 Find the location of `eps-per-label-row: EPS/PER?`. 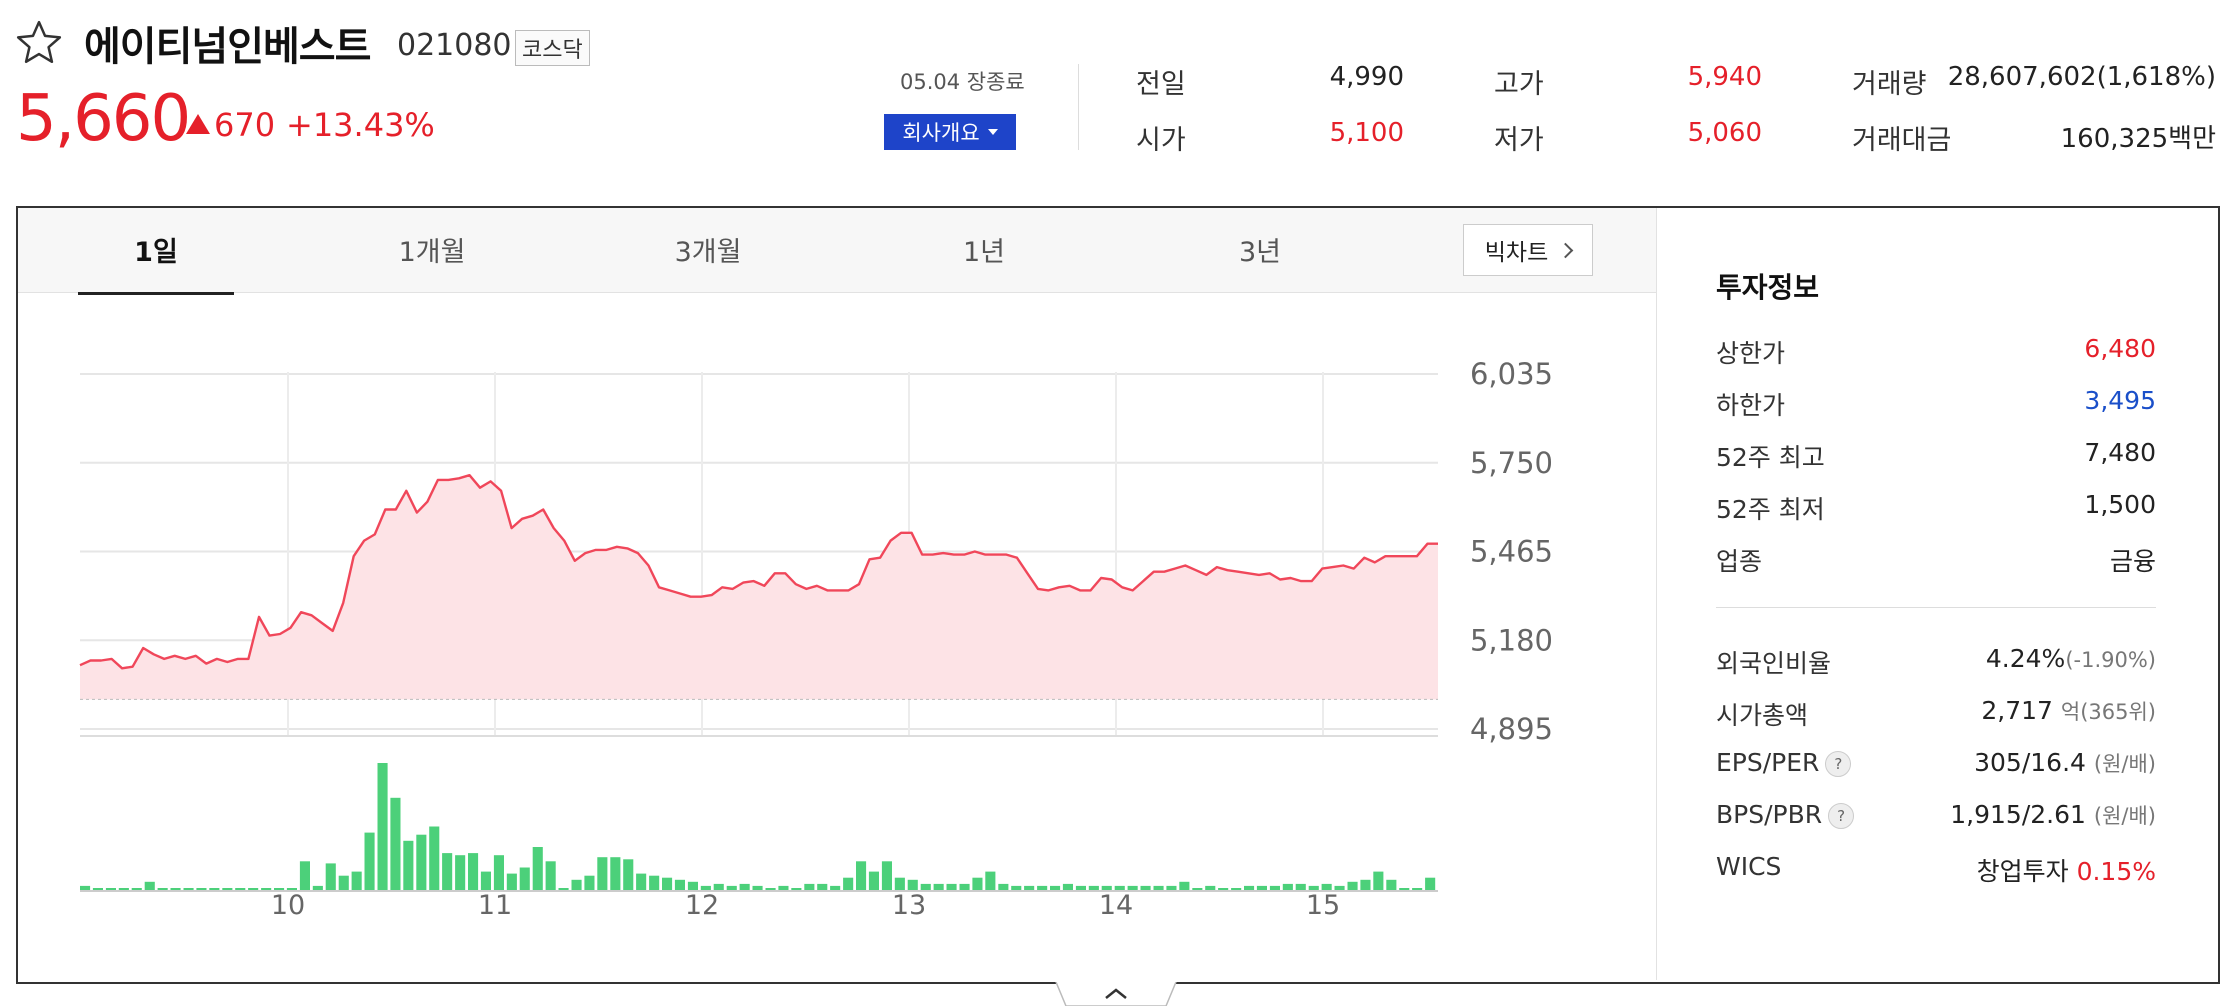

eps-per-label-row: EPS/PER? is located at coordinates (1784, 762).